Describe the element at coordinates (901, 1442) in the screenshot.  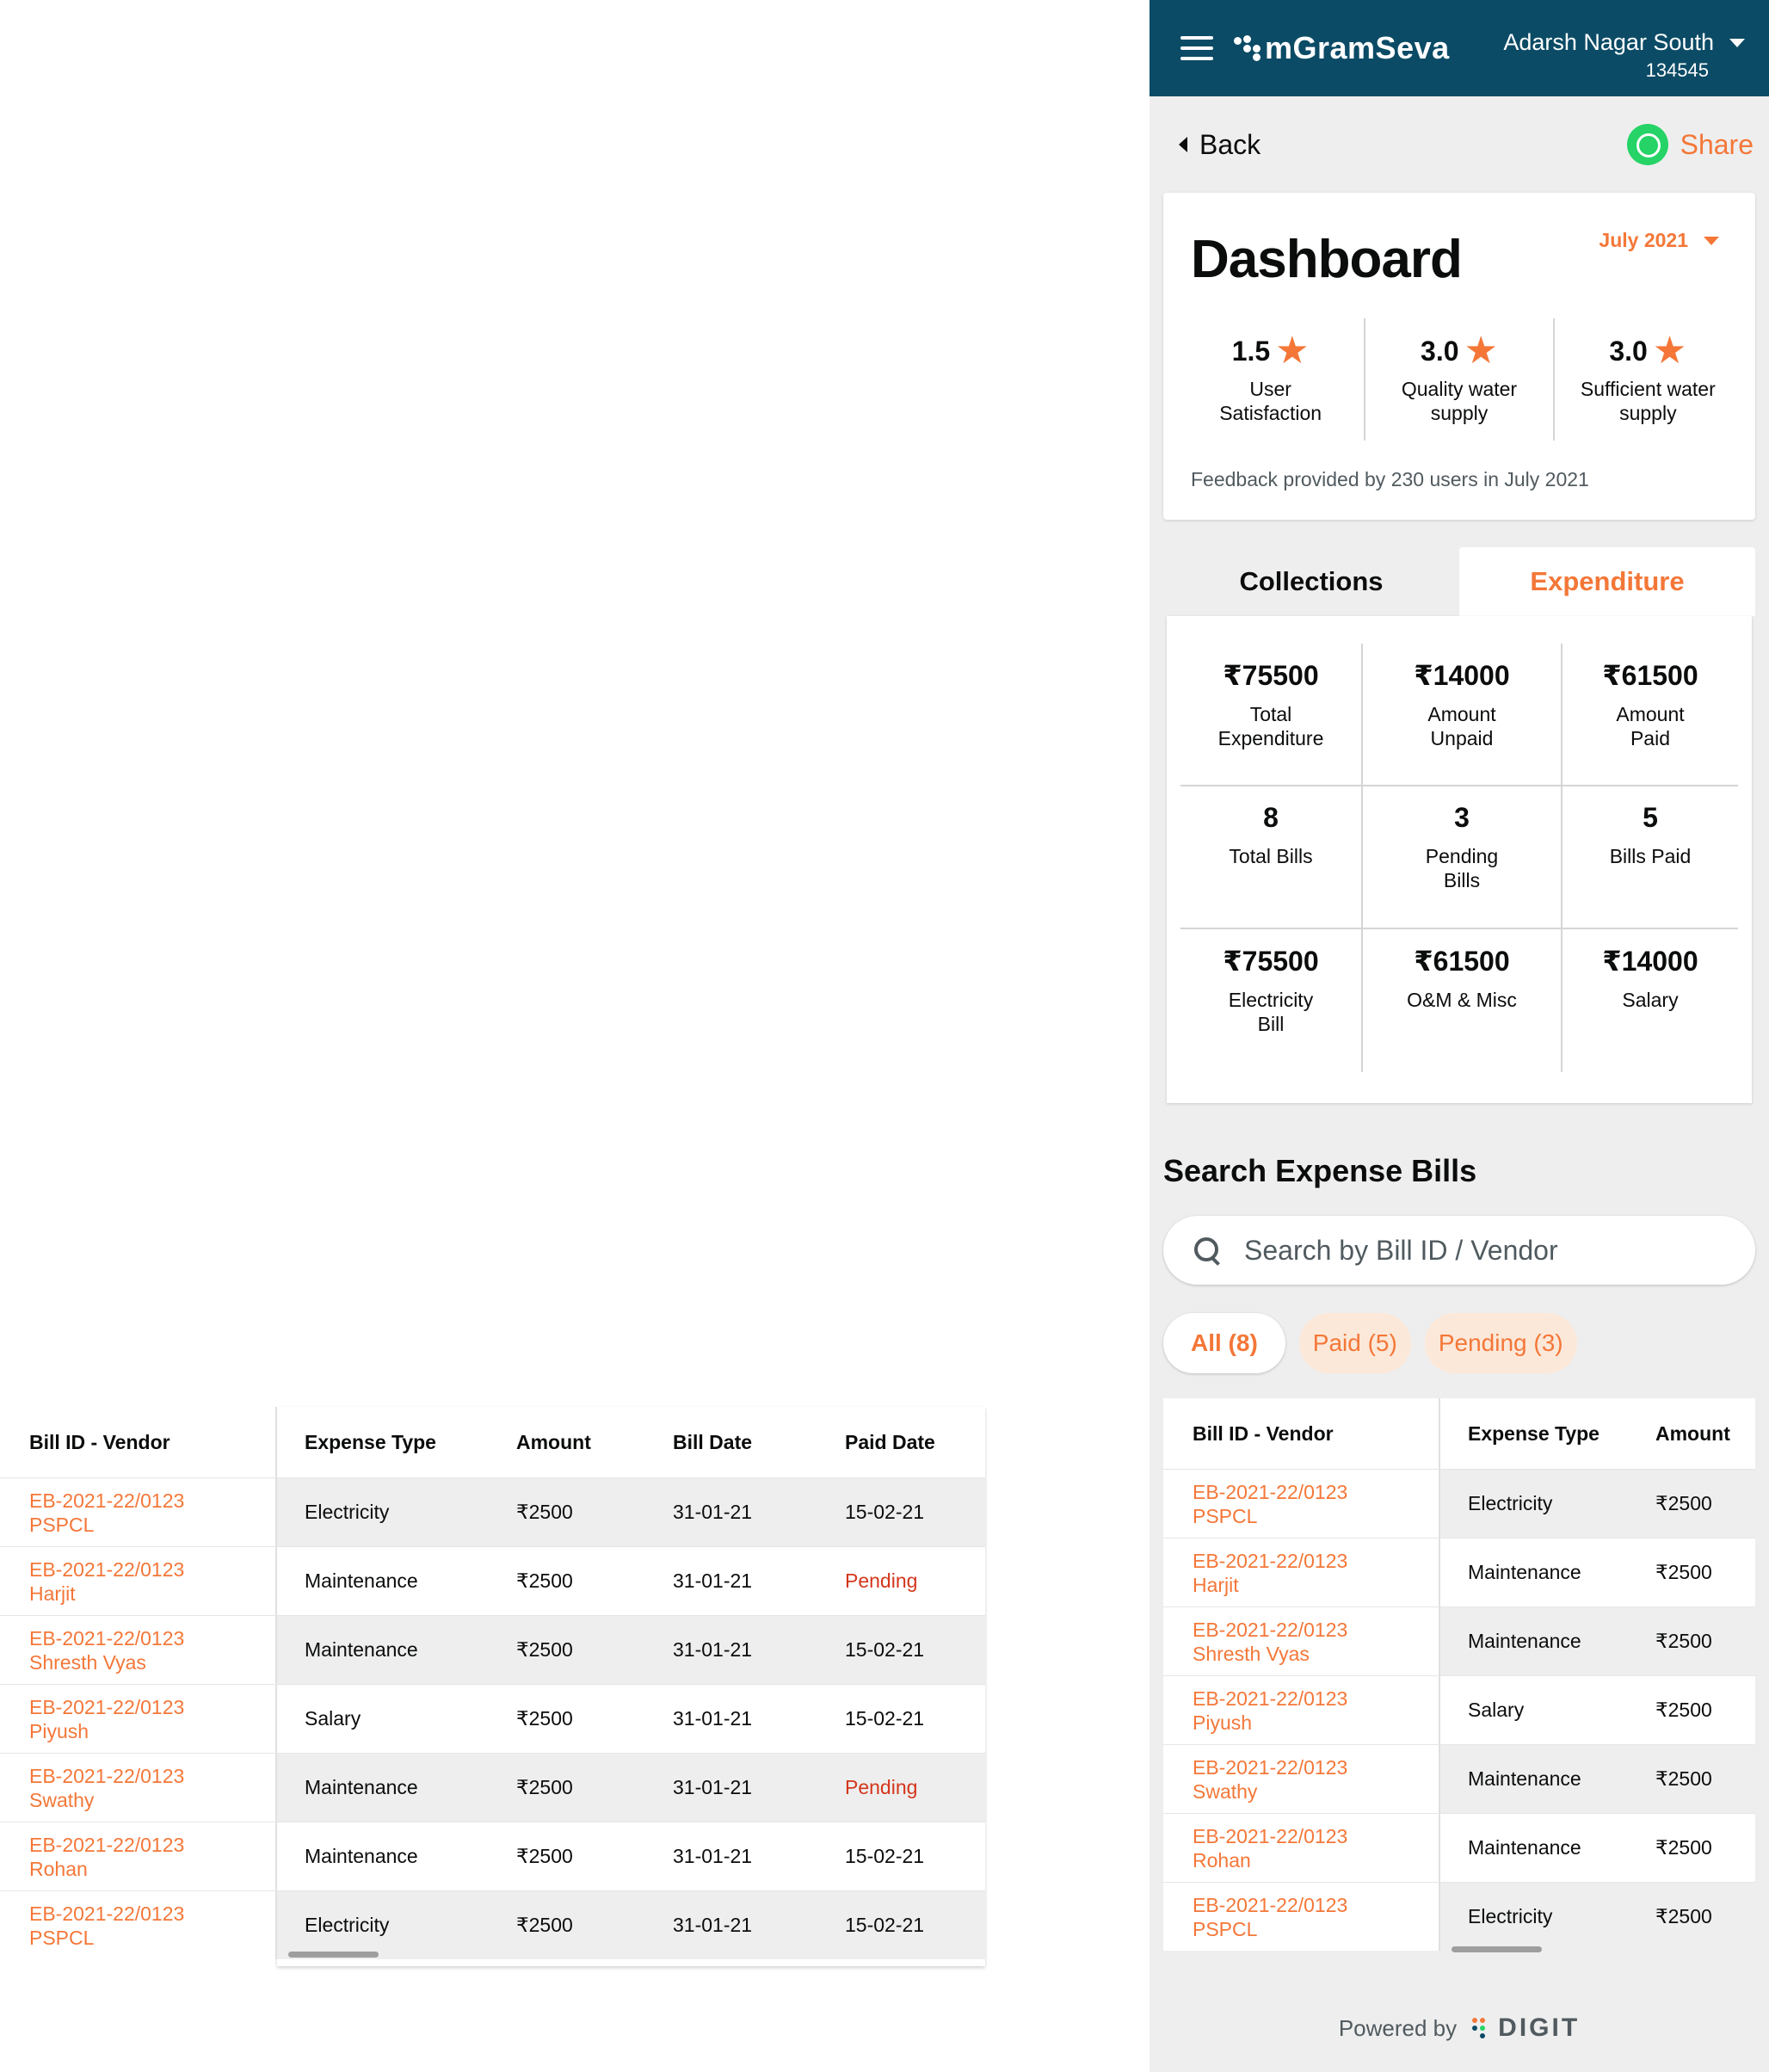
I see `header-paid-date: Paid Date` at that location.